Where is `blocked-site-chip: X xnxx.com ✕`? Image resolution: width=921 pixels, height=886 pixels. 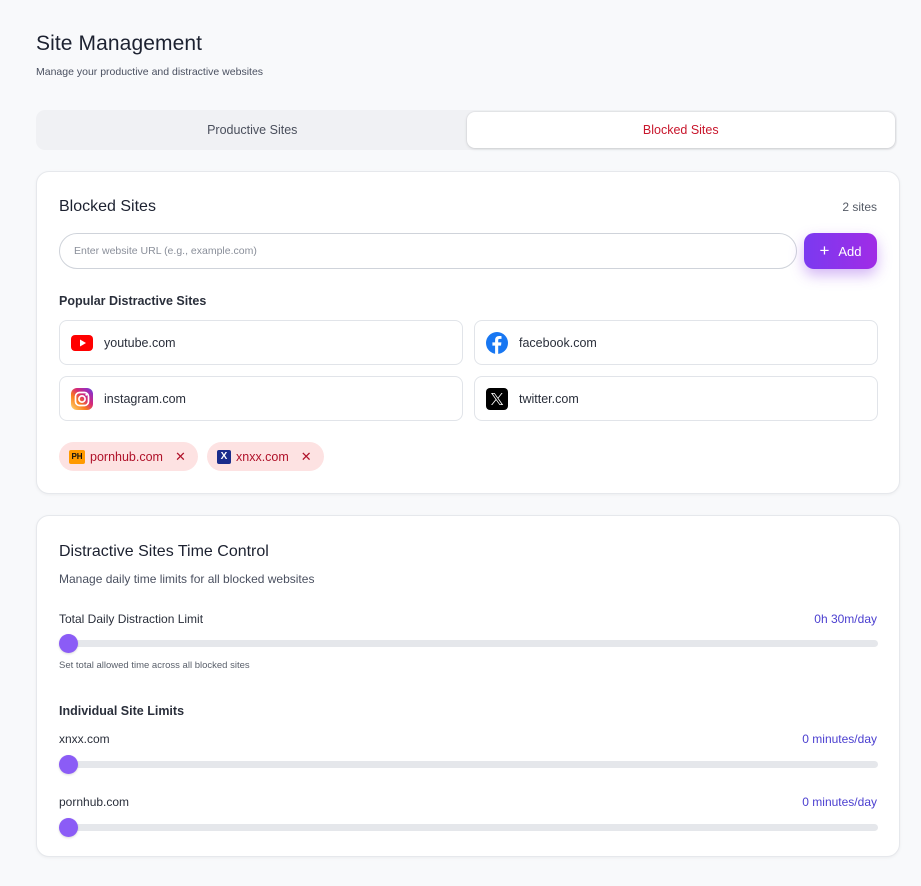
blocked-site-chip: X xnxx.com ✕ is located at coordinates (265, 456).